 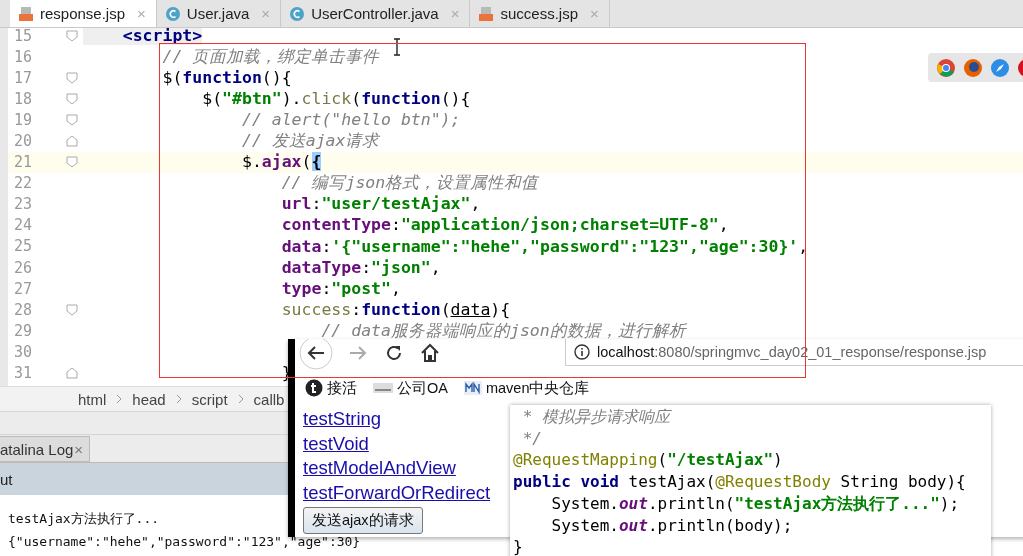 I want to click on bookmark: maven中央仓库, so click(x=526, y=388).